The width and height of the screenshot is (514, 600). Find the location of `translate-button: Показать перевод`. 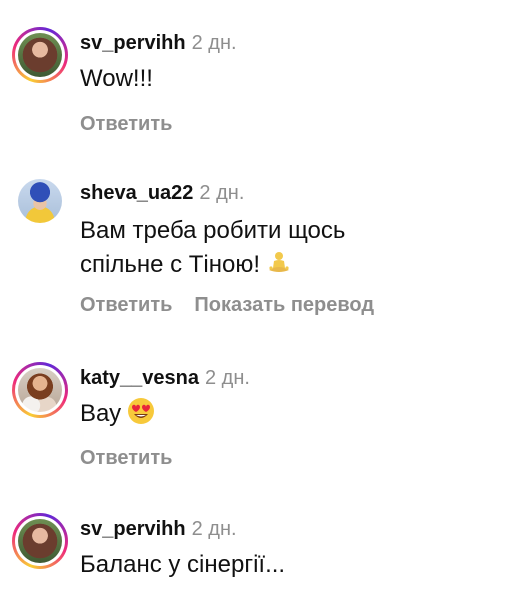

translate-button: Показать перевод is located at coordinates (284, 305).